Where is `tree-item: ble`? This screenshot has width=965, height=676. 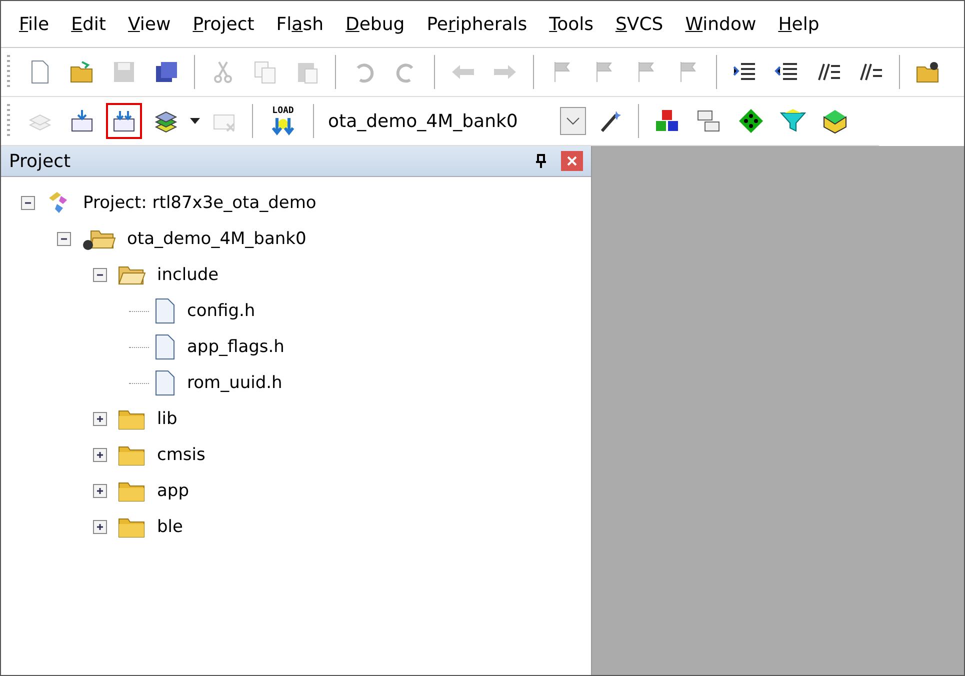
tree-item: ble is located at coordinates (170, 527).